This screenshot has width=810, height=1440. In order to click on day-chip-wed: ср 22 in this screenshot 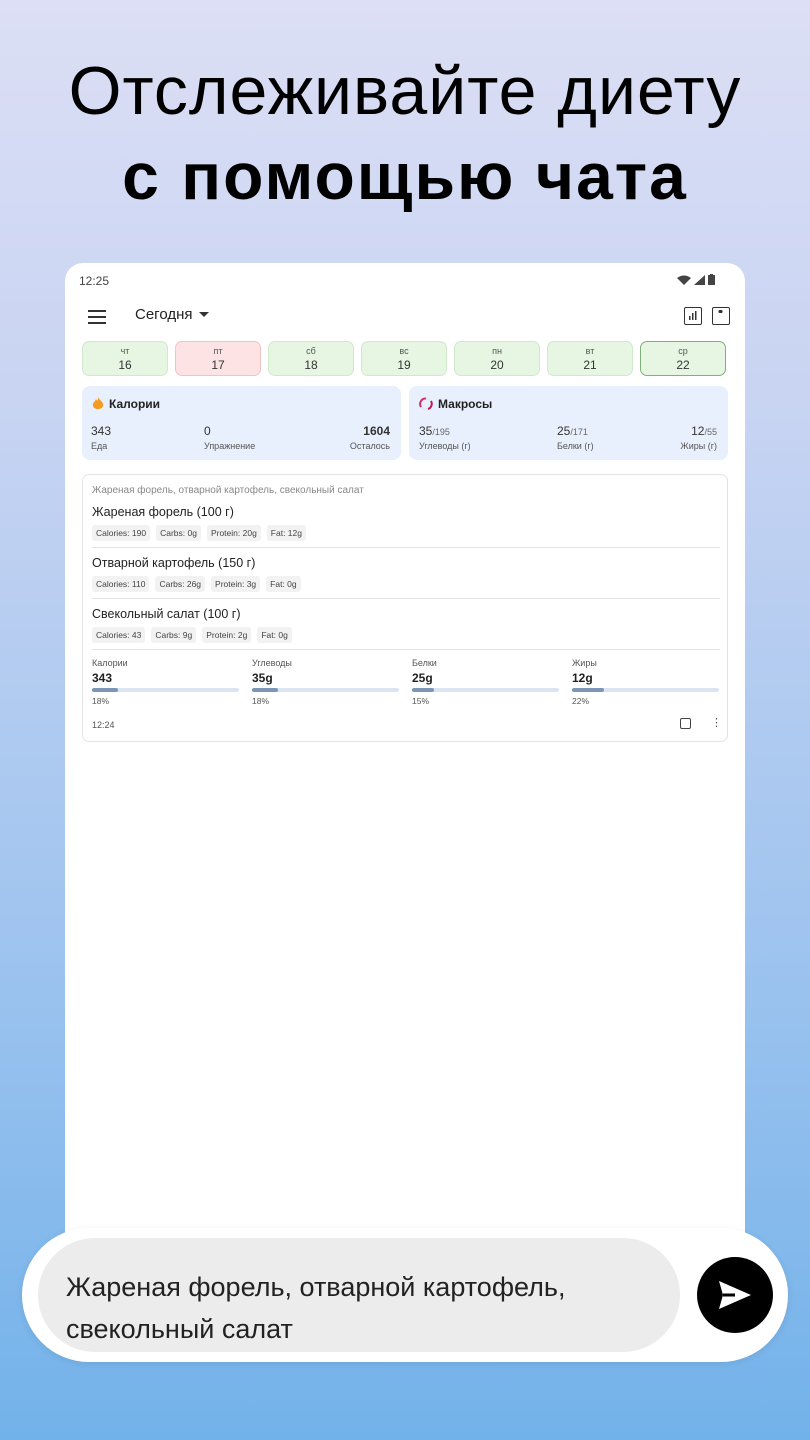, I will do `click(683, 358)`.